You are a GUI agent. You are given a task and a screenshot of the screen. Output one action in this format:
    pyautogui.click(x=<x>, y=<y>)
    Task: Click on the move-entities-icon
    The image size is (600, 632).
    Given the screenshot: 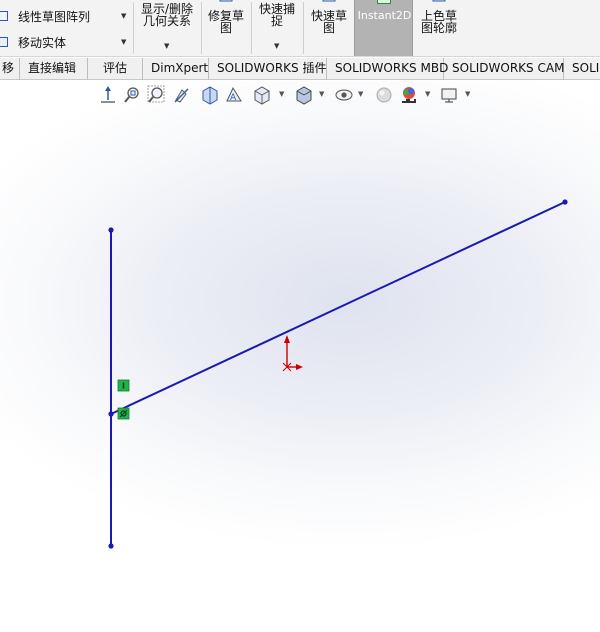 What is the action you would take?
    pyautogui.click(x=4, y=42)
    